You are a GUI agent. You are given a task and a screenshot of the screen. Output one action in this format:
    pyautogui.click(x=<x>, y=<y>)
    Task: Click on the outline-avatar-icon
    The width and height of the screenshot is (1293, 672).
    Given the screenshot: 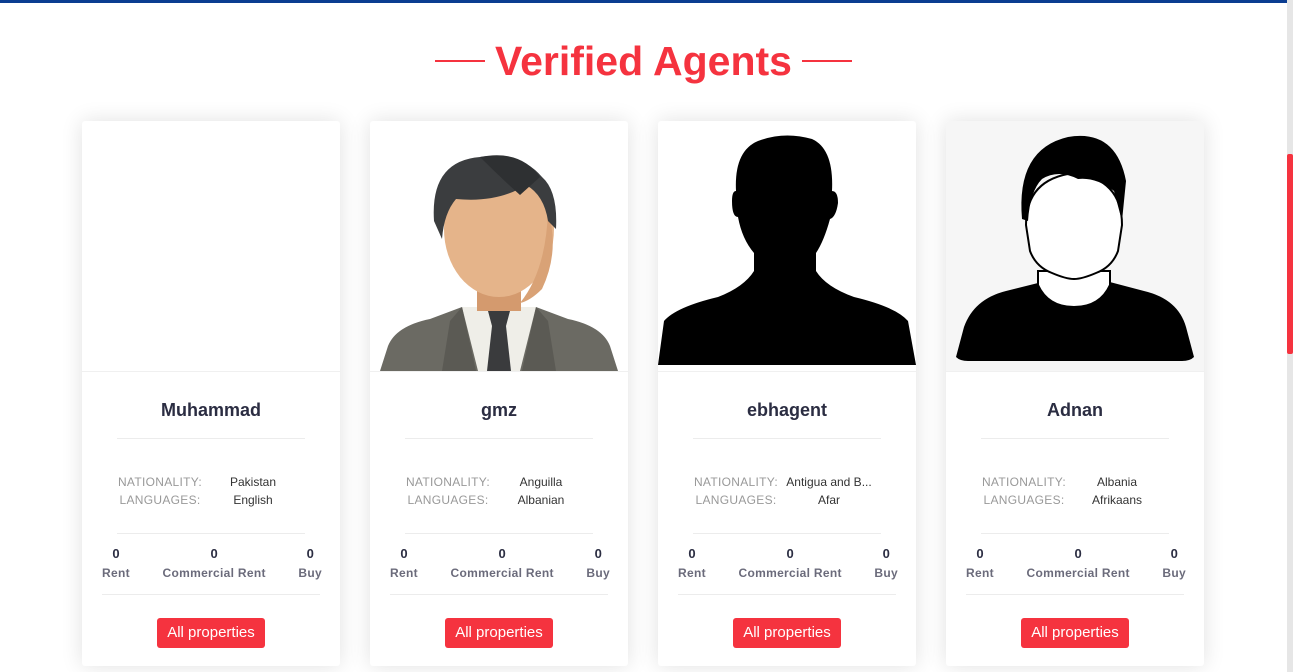 What is the action you would take?
    pyautogui.click(x=1075, y=248)
    